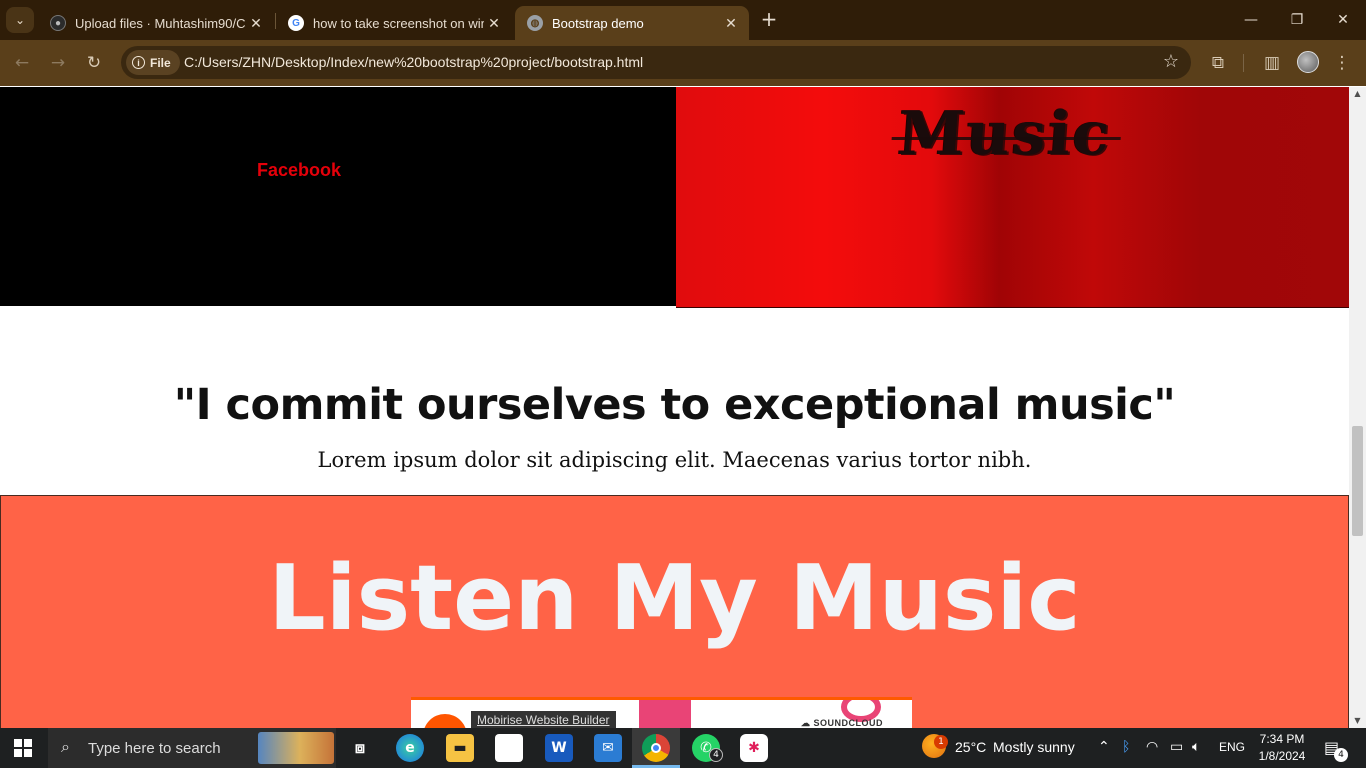  What do you see at coordinates (1357, 94) in the screenshot?
I see `scroll-up-icon: ▲` at bounding box center [1357, 94].